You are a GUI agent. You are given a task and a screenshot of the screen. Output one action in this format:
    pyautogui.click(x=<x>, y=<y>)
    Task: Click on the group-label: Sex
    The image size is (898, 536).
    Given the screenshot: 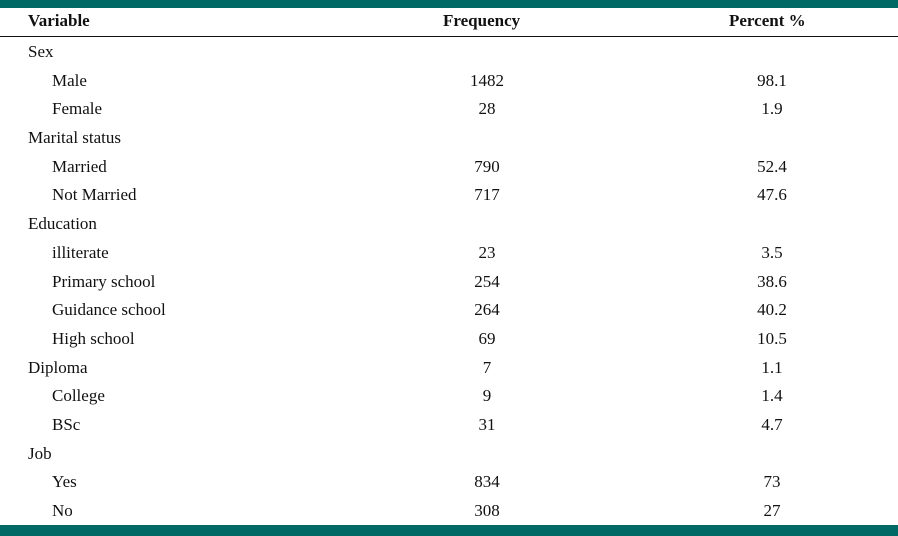 What is the action you would take?
    pyautogui.click(x=41, y=51)
    